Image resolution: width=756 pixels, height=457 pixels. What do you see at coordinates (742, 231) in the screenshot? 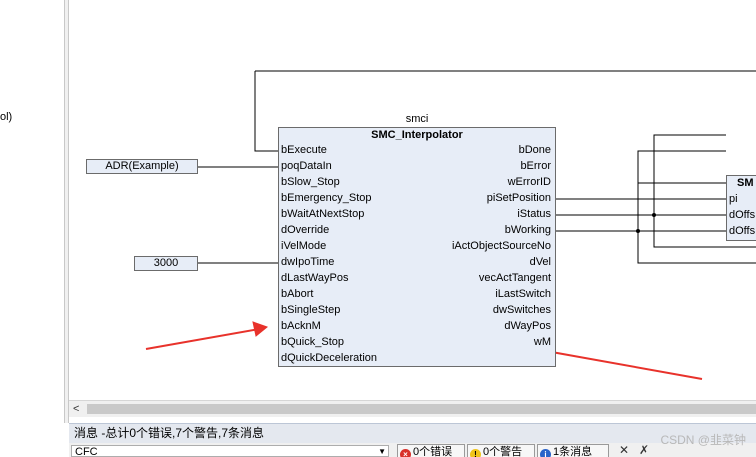
I see `fb2-pin-doffs-2: dOffs` at bounding box center [742, 231].